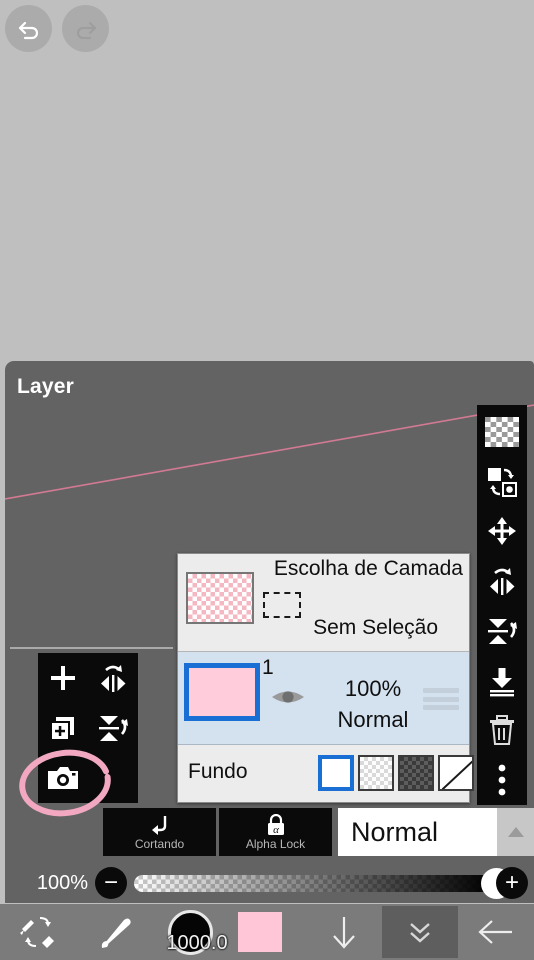 This screenshot has width=534, height=960. I want to click on delete-layer-button, so click(502, 731).